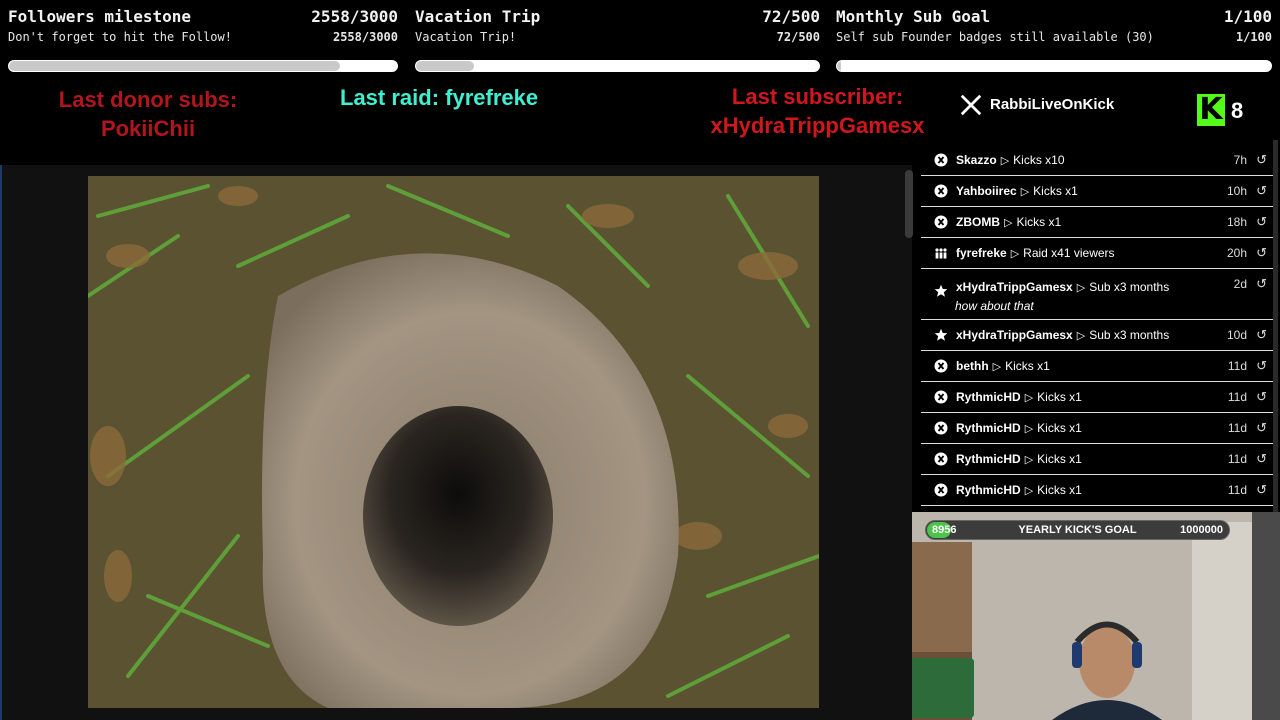 This screenshot has width=1280, height=720. I want to click on viewer-count: 8, so click(1237, 110).